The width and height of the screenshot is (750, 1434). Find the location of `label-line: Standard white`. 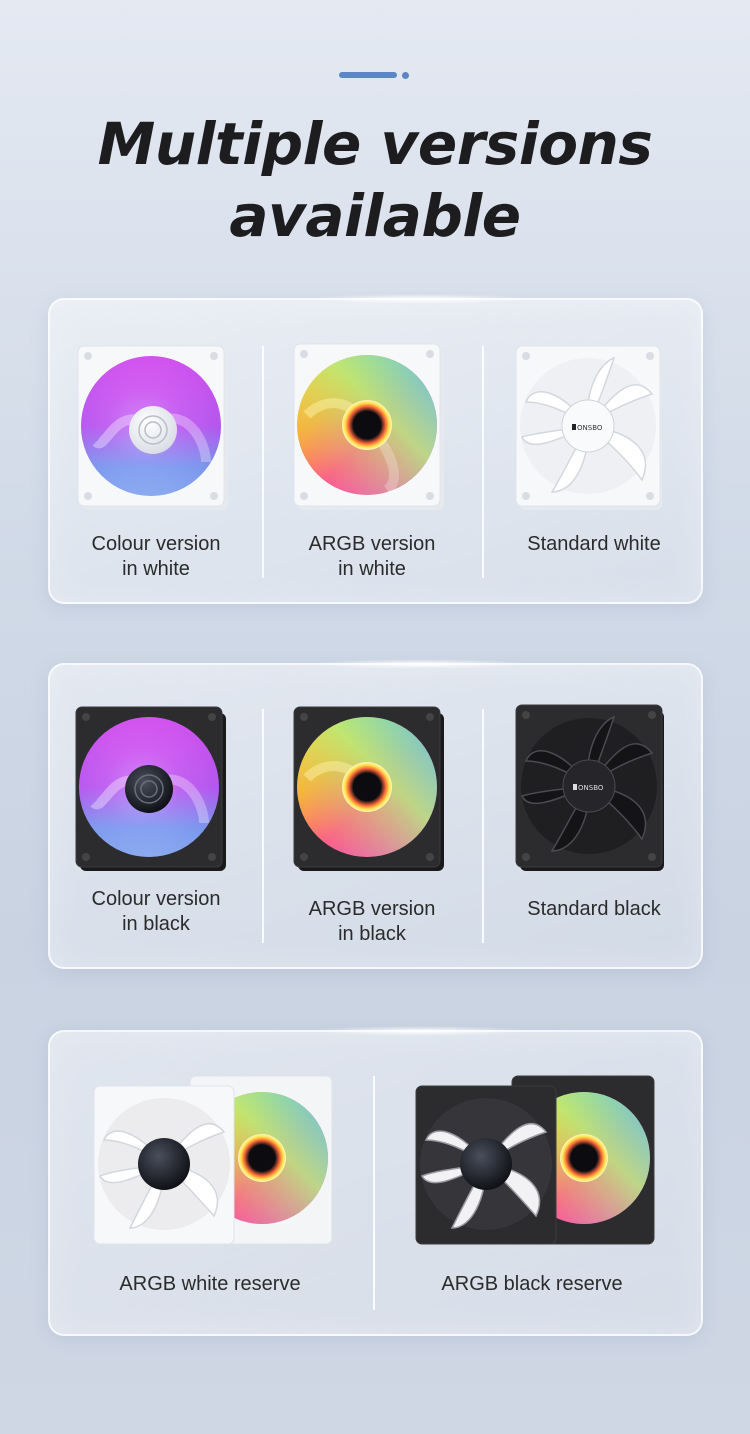

label-line: Standard white is located at coordinates (594, 544).